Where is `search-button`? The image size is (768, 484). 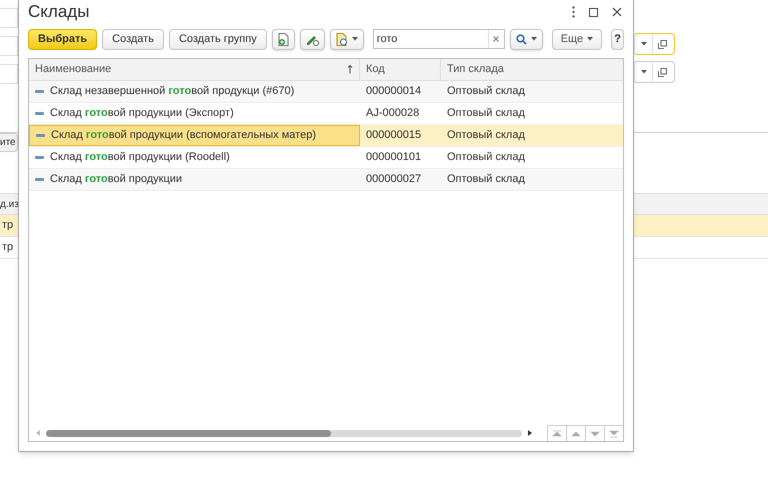
search-button is located at coordinates (526, 39).